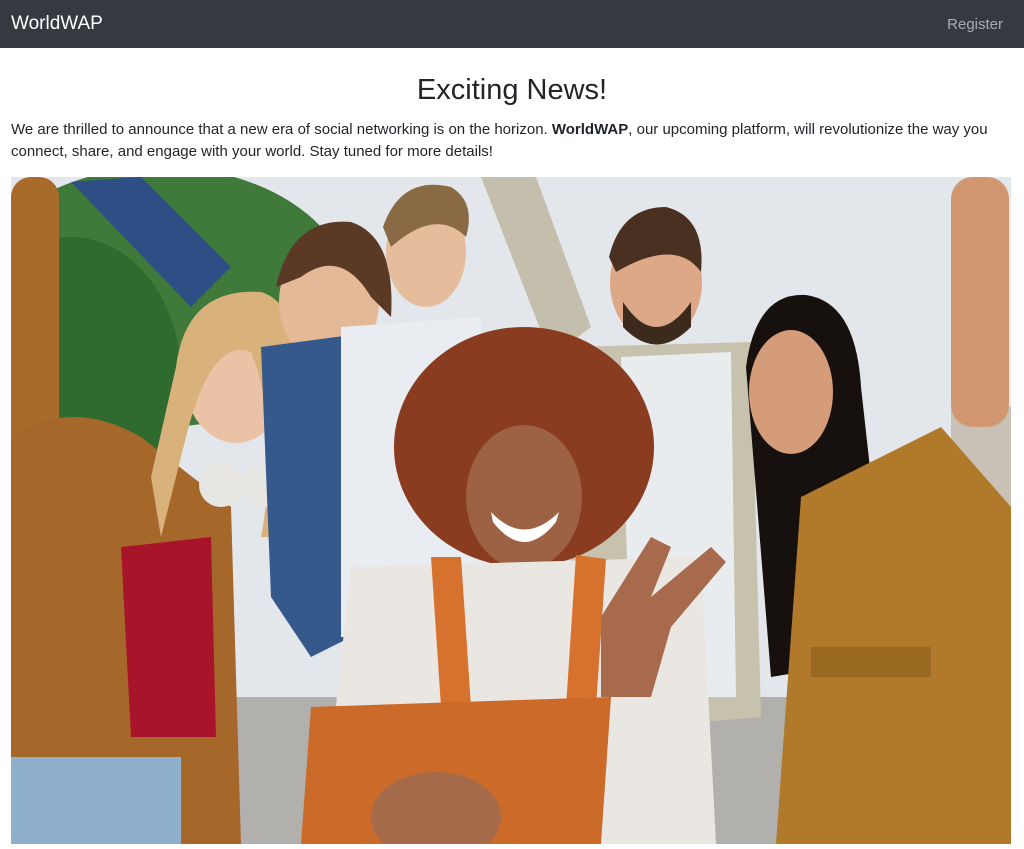 This screenshot has height=849, width=1024. What do you see at coordinates (512, 90) in the screenshot?
I see `page-title: Exciting News!` at bounding box center [512, 90].